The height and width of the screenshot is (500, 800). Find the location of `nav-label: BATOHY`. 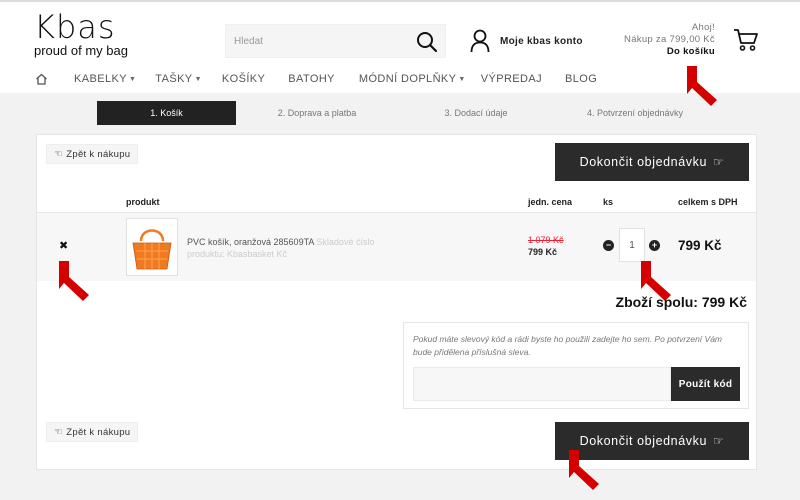

nav-label: BATOHY is located at coordinates (311, 79).